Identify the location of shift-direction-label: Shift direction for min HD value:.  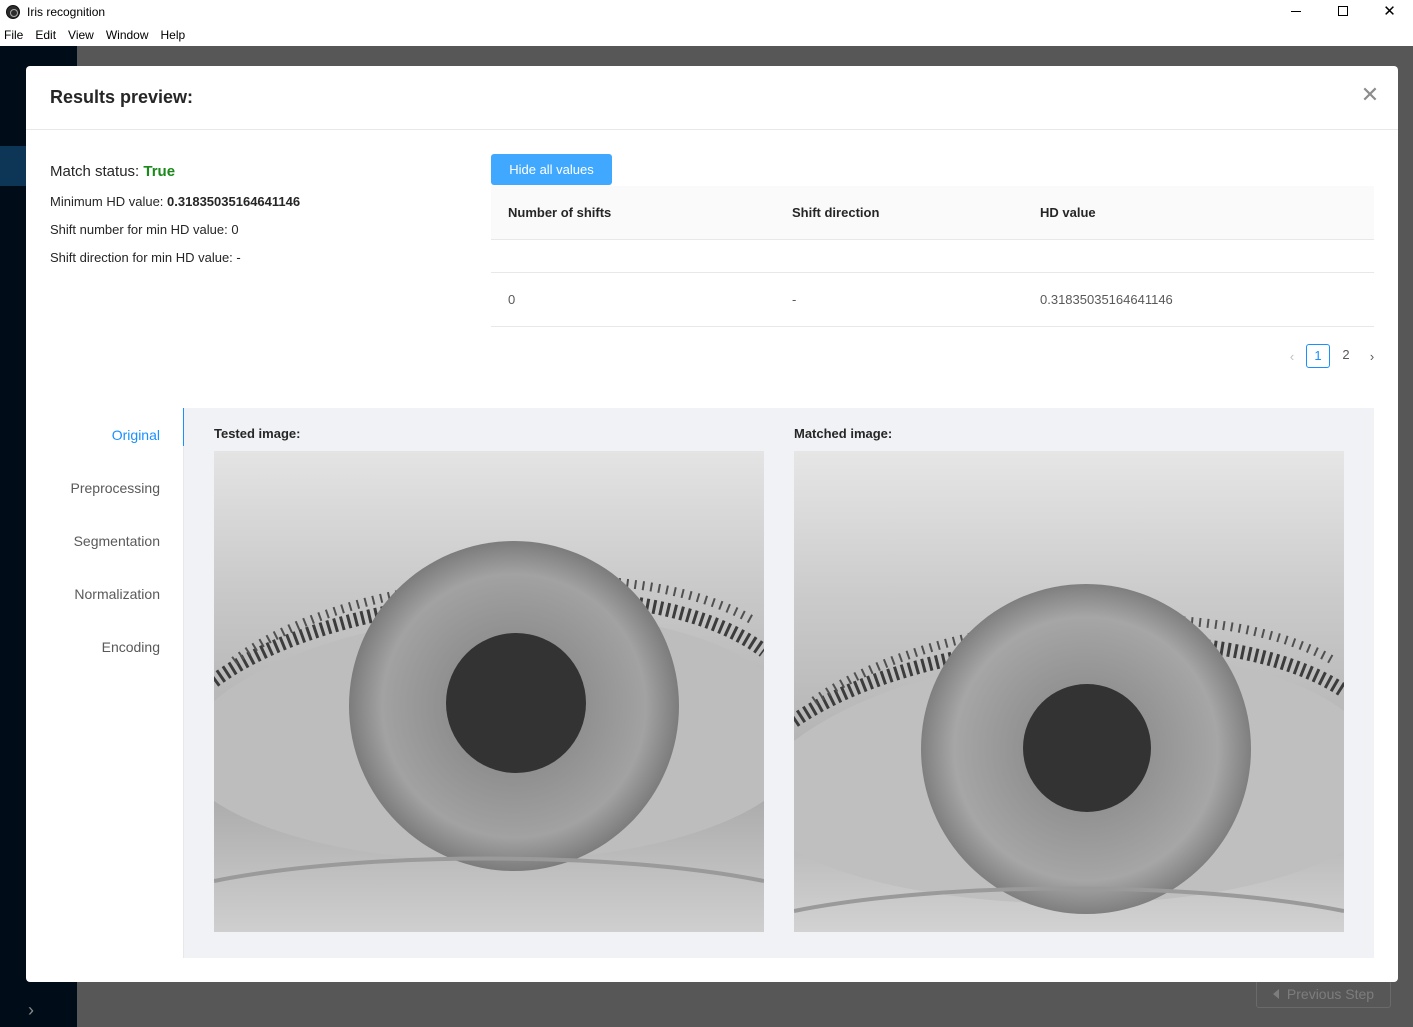
(141, 257).